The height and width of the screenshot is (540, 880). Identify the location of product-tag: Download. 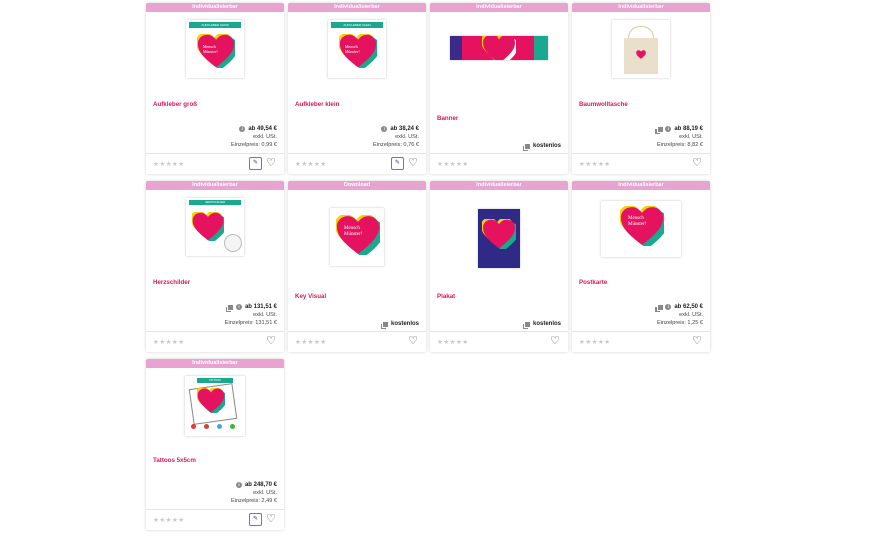
(357, 185).